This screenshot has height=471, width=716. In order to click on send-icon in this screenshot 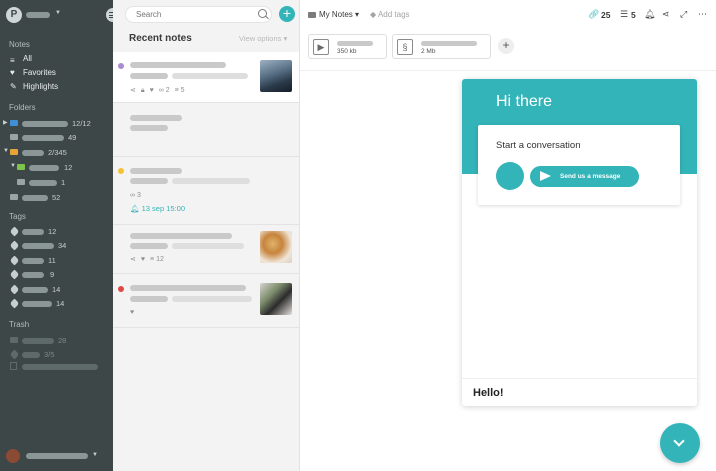, I will do `click(545, 176)`.